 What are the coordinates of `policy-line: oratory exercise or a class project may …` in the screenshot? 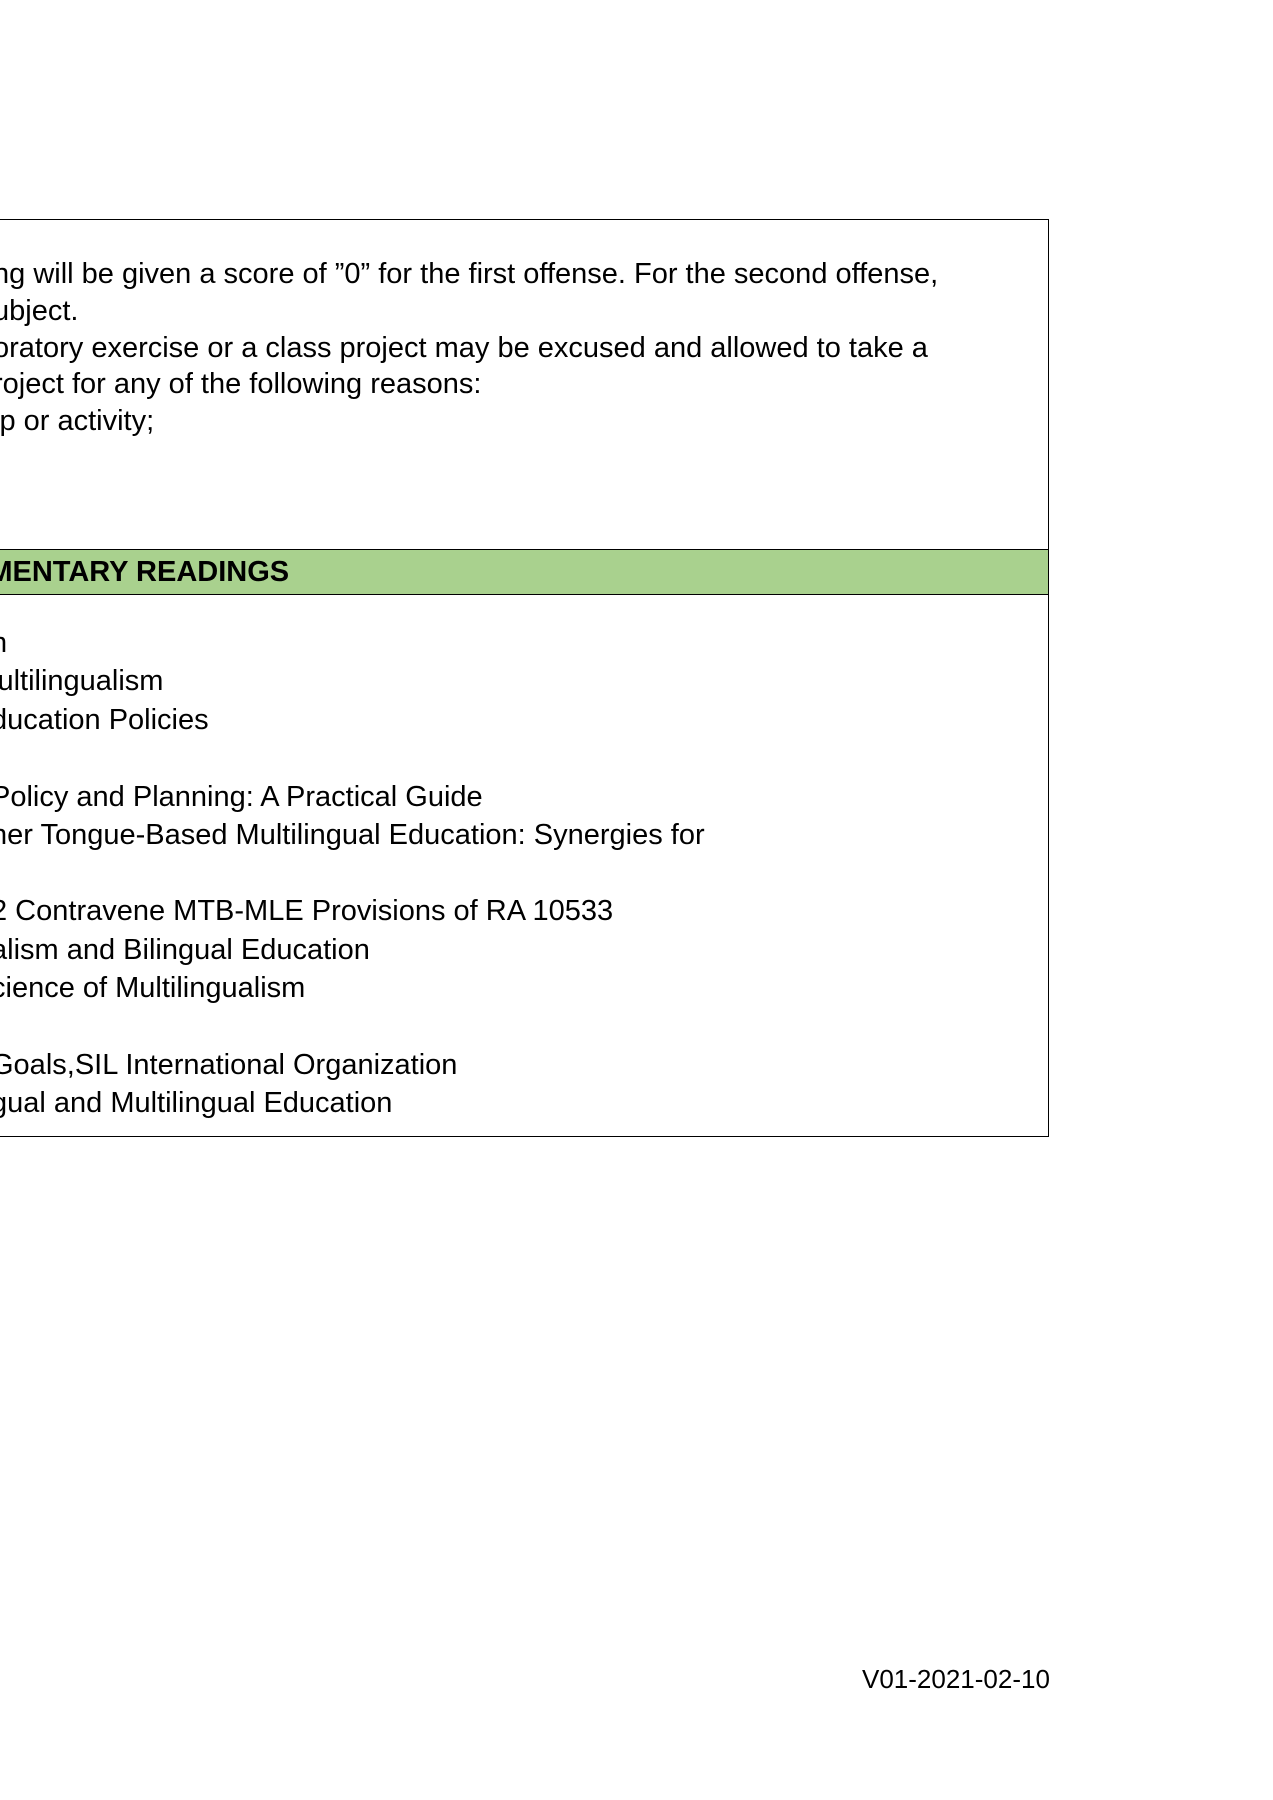 It's located at (464, 348).